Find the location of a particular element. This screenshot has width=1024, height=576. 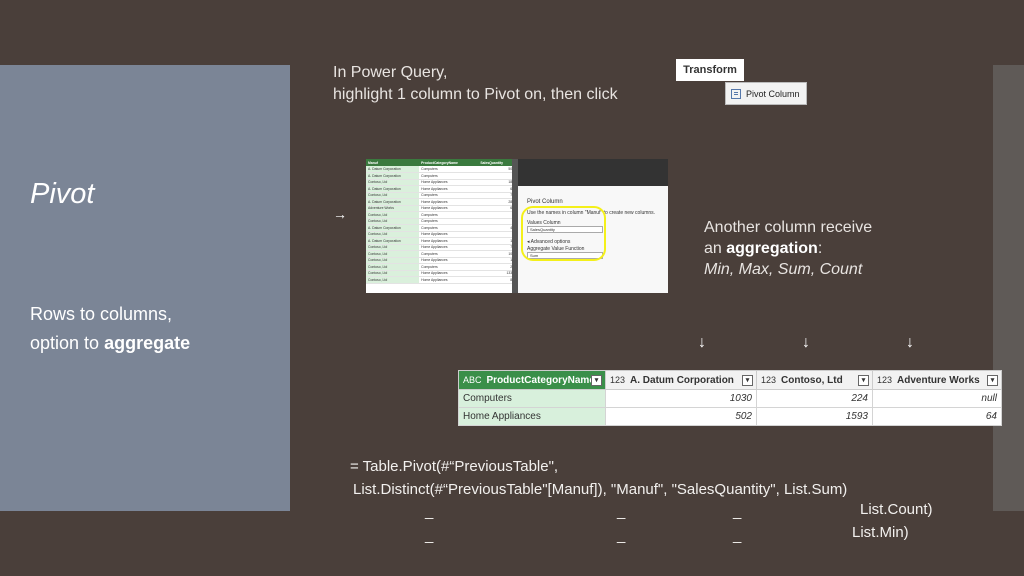

column-type-icon: ABC is located at coordinates (472, 379).